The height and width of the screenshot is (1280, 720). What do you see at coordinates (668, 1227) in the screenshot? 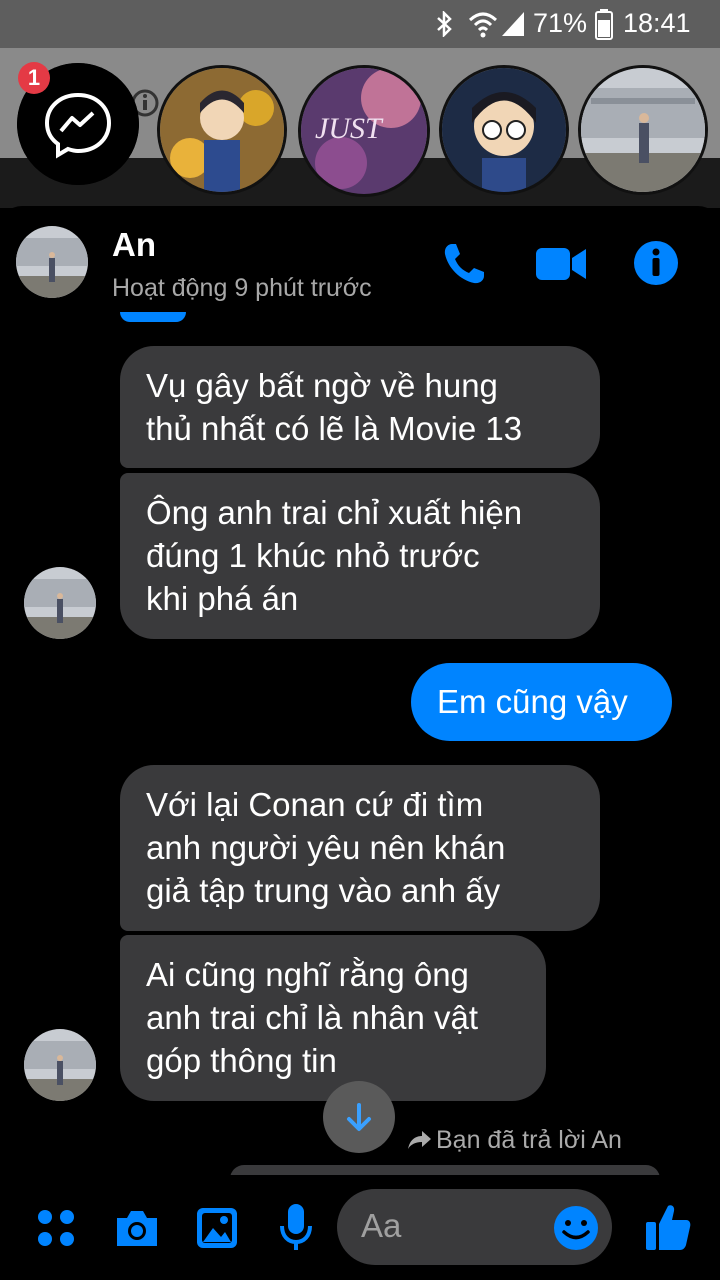
I see `thumbs-up-icon` at bounding box center [668, 1227].